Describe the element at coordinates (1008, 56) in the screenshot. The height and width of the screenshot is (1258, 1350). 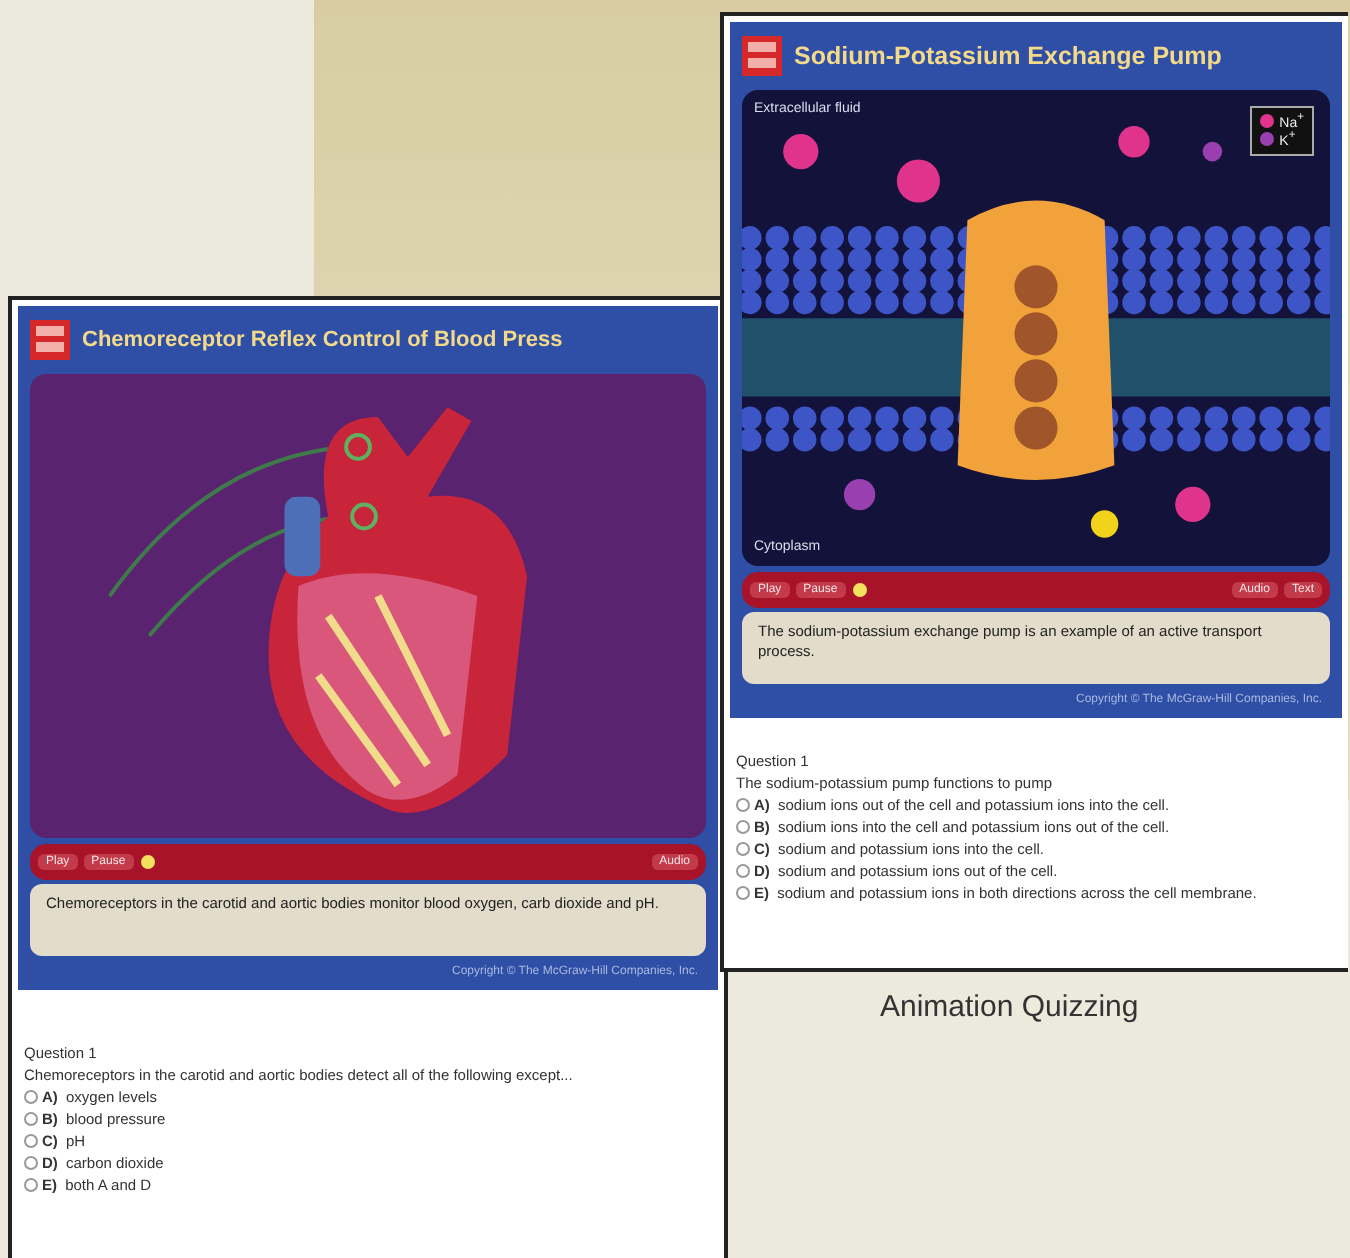
I see `window-title: Sodium-Potassium Exchange Pump` at that location.